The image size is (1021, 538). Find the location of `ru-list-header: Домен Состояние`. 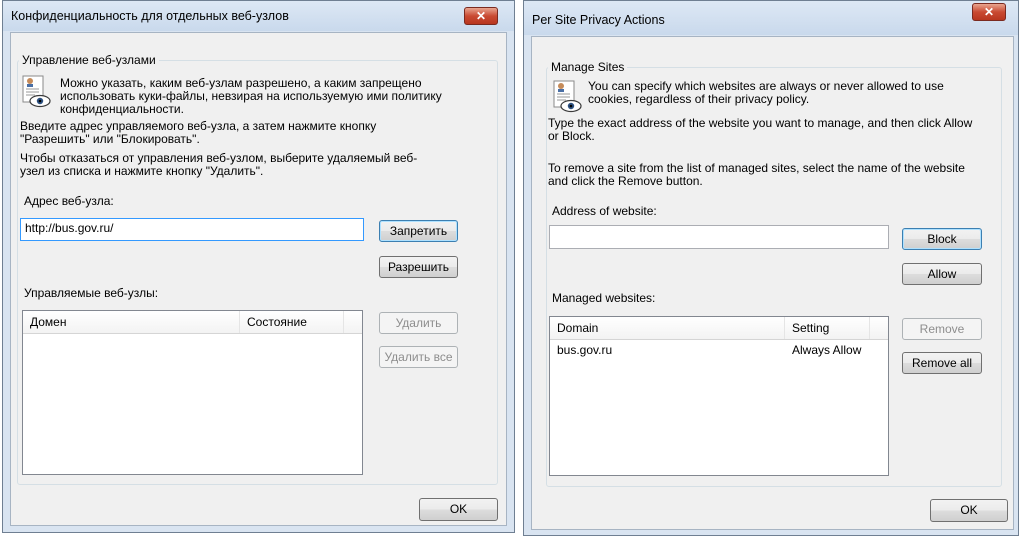

ru-list-header: Домен Состояние is located at coordinates (192, 322).